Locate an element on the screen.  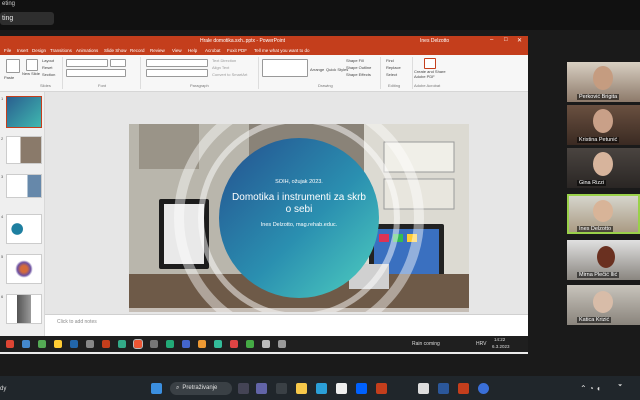
tab-view: View is located at coordinates (177, 50).